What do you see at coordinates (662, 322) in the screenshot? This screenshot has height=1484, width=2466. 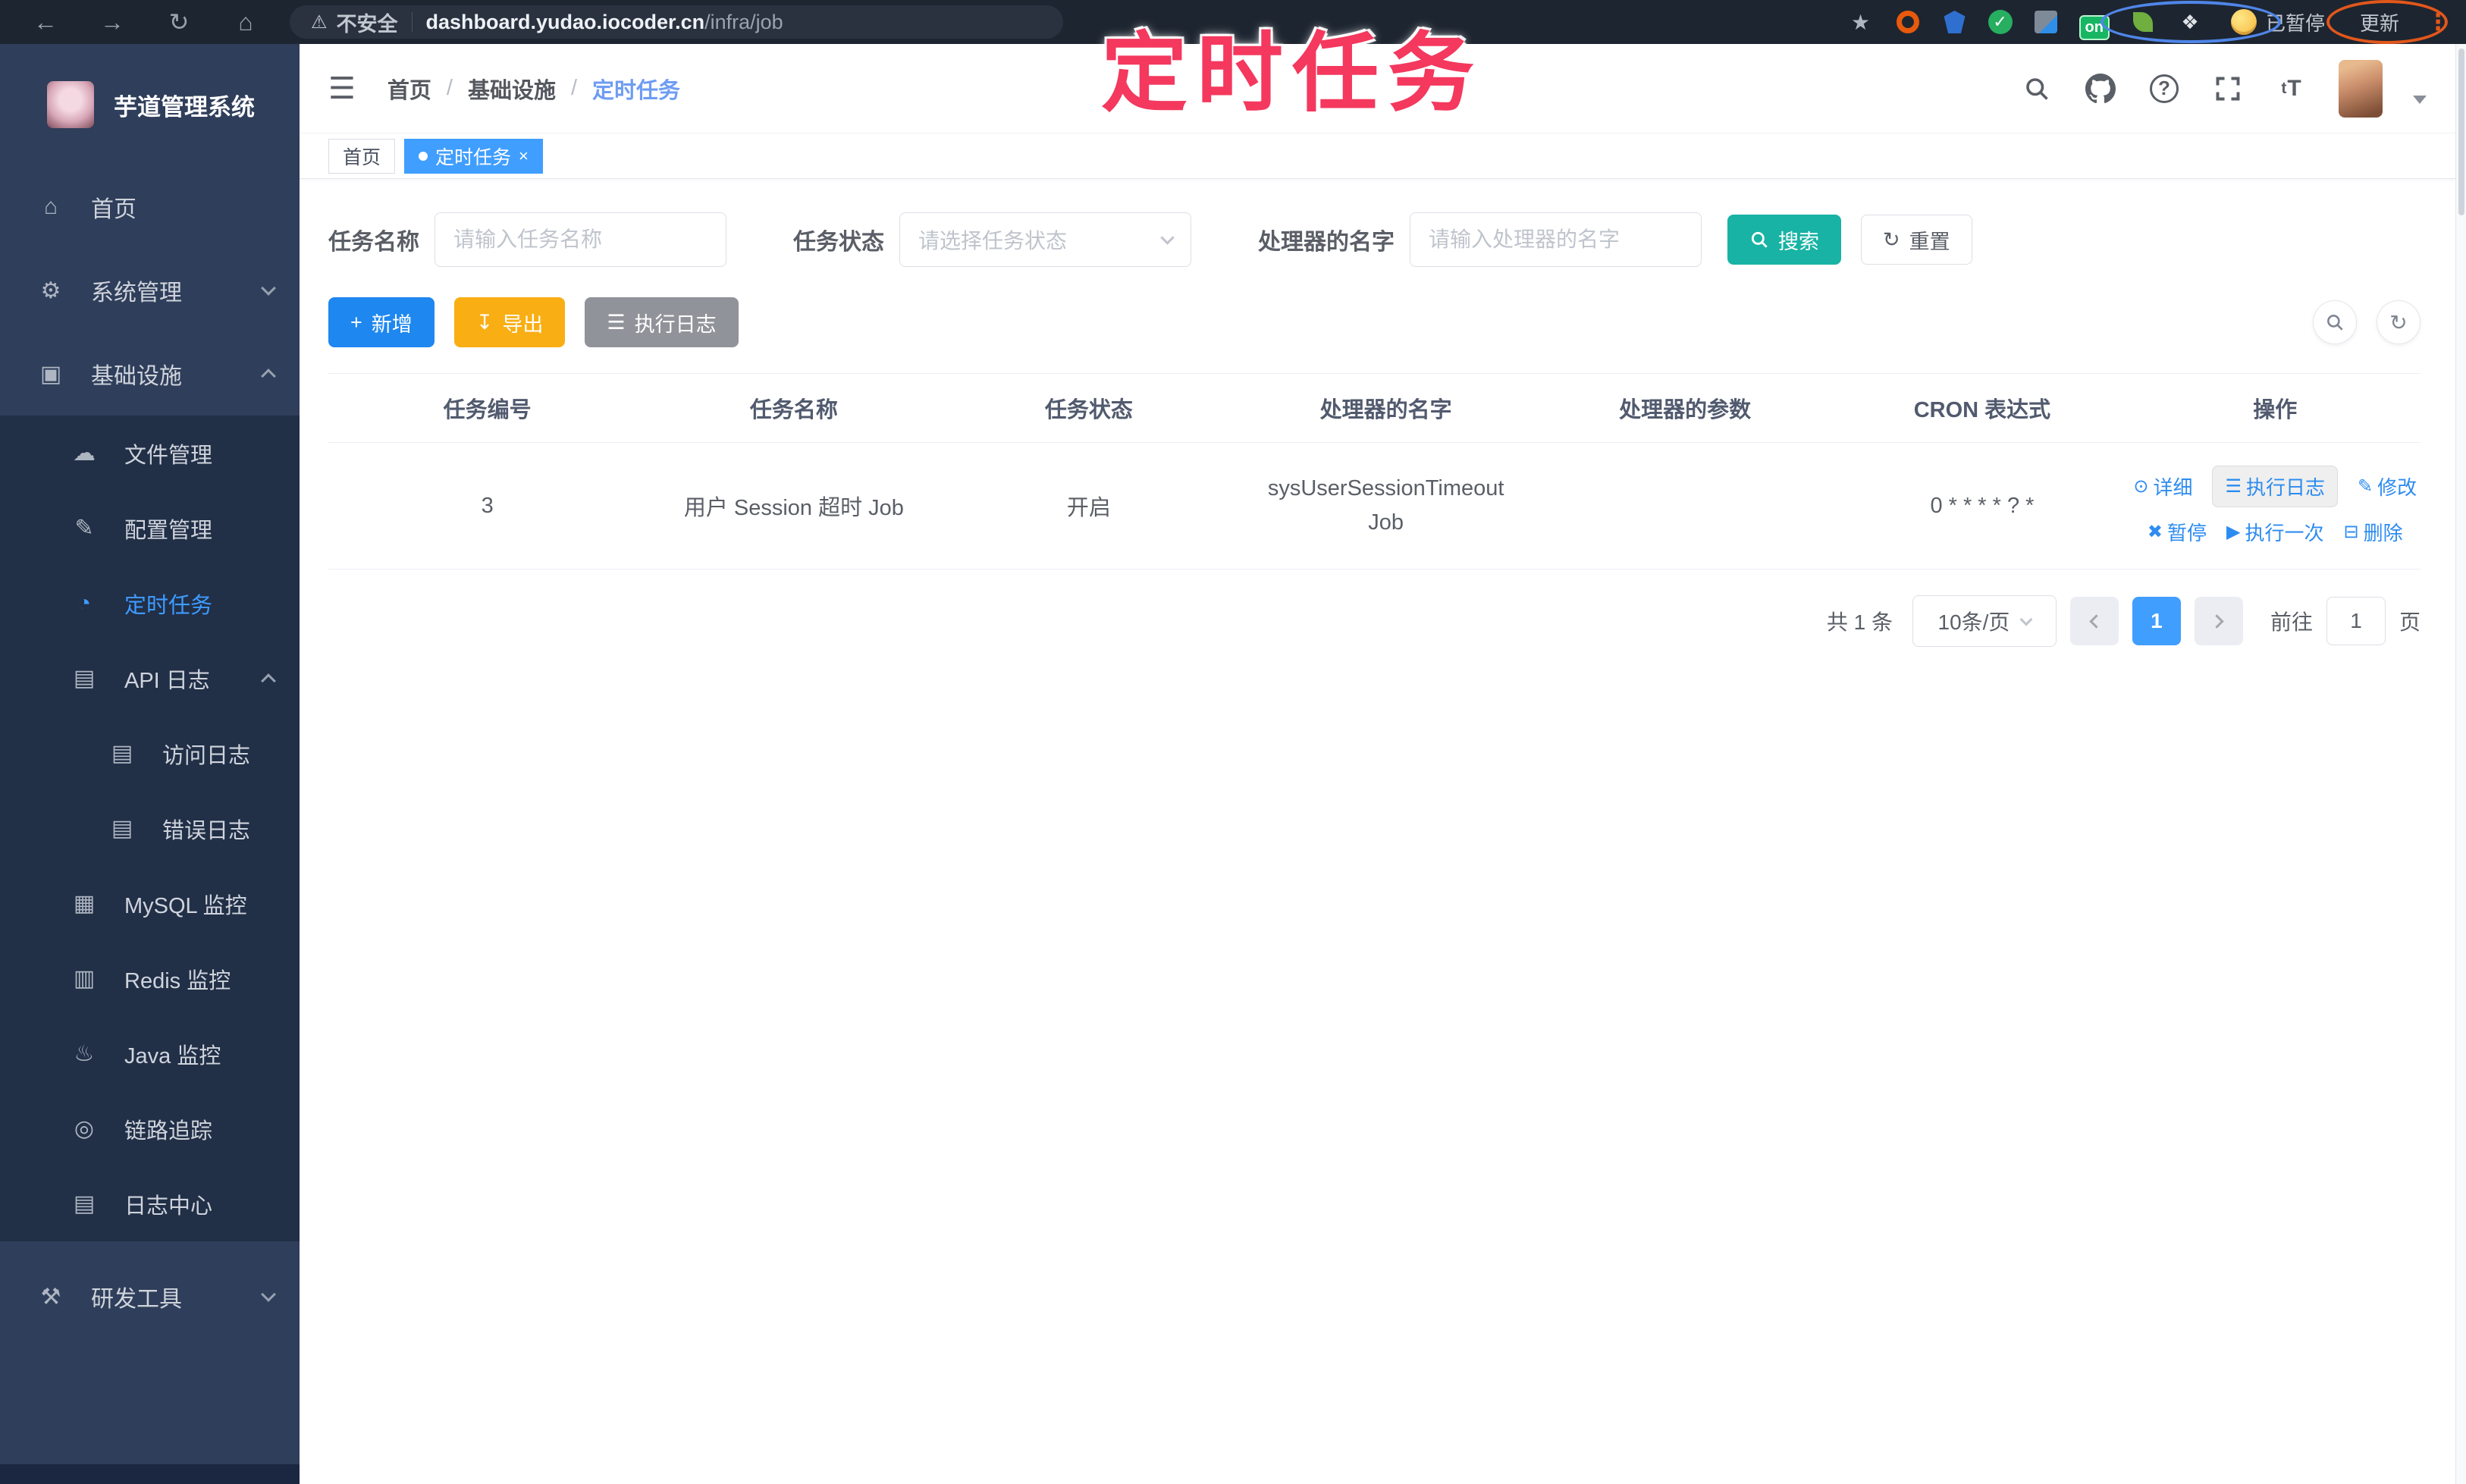 I see `execution-log-button: ☰ 执行日志` at bounding box center [662, 322].